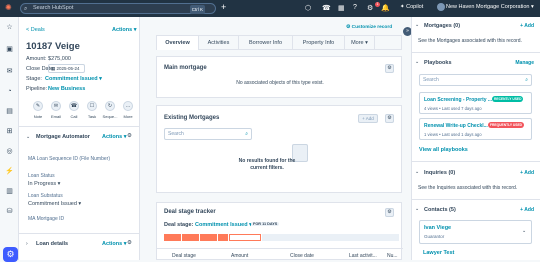 The image size is (540, 262). I want to click on loan-substatus-label: Loan Substatus, so click(45, 196).